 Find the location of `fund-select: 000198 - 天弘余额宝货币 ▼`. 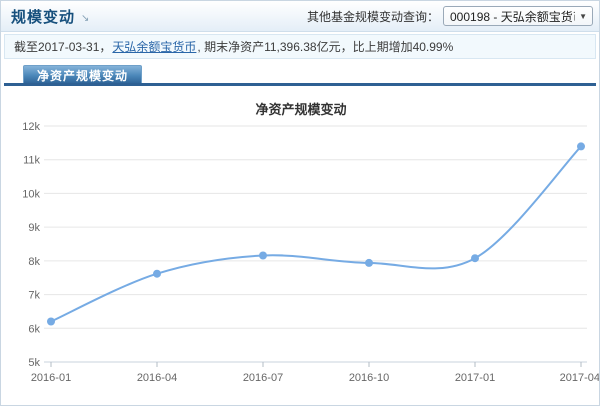

fund-select: 000198 - 天弘余额宝货币 ▼ is located at coordinates (518, 16).